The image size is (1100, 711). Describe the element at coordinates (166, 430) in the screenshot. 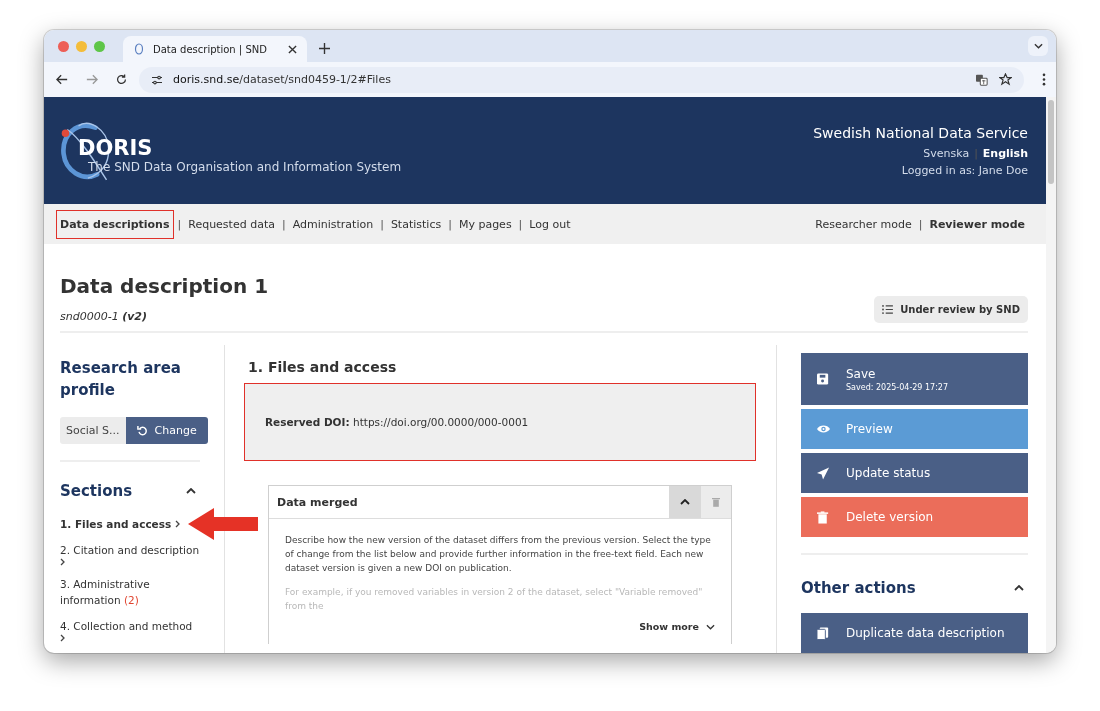

I see `change-button: Change` at that location.